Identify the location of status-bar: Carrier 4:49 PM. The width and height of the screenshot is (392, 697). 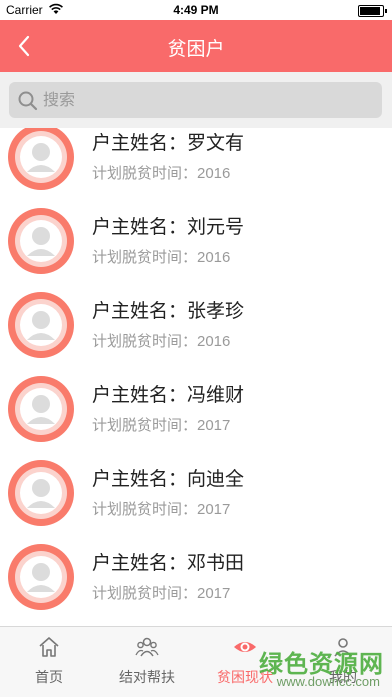
(196, 10).